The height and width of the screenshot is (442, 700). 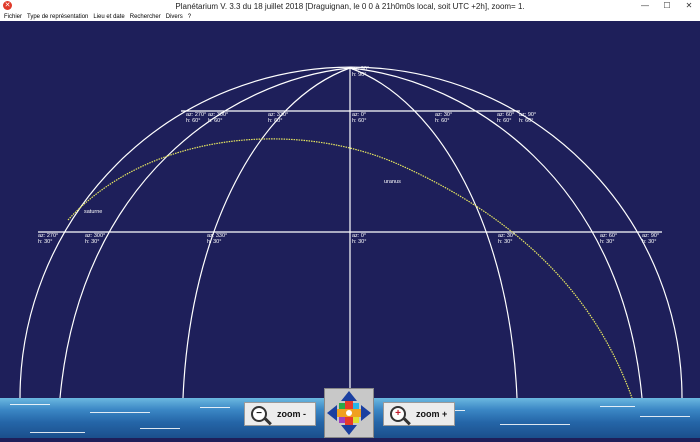 I want to click on window-controls: — ☐ ✕, so click(x=667, y=6).